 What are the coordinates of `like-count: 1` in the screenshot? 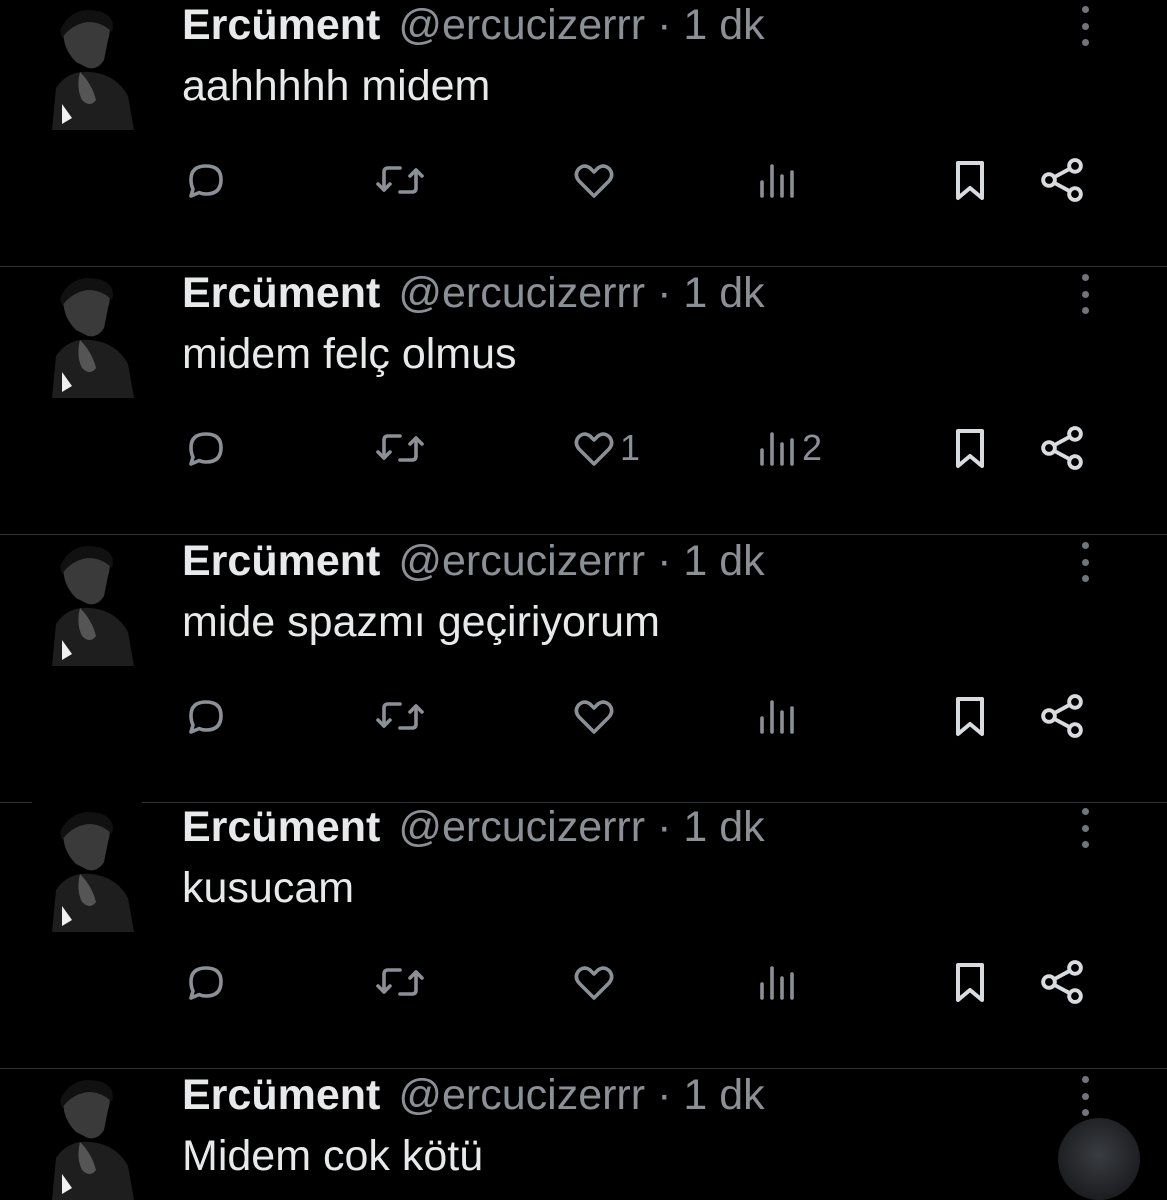 It's located at (630, 447).